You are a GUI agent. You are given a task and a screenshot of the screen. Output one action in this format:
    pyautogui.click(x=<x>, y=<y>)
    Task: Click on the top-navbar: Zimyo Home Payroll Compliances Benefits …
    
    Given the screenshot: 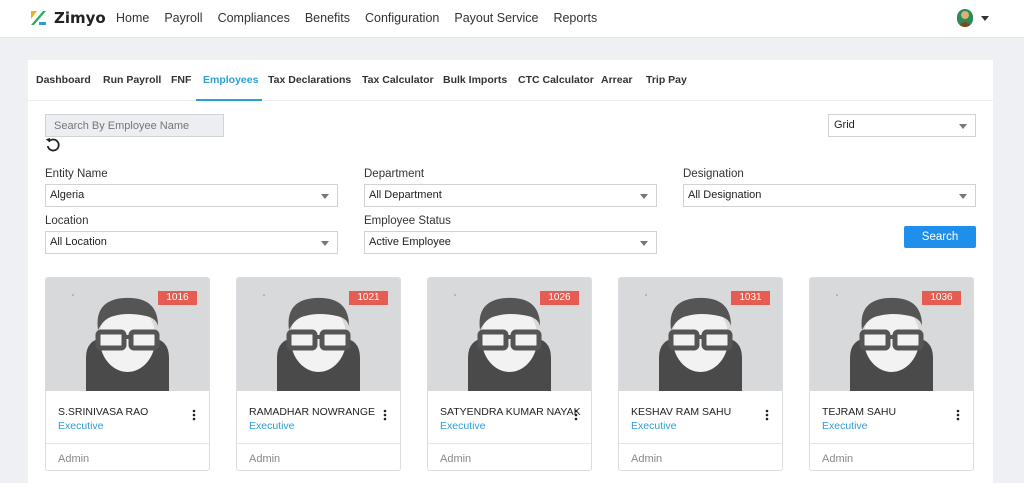 What is the action you would take?
    pyautogui.click(x=512, y=19)
    